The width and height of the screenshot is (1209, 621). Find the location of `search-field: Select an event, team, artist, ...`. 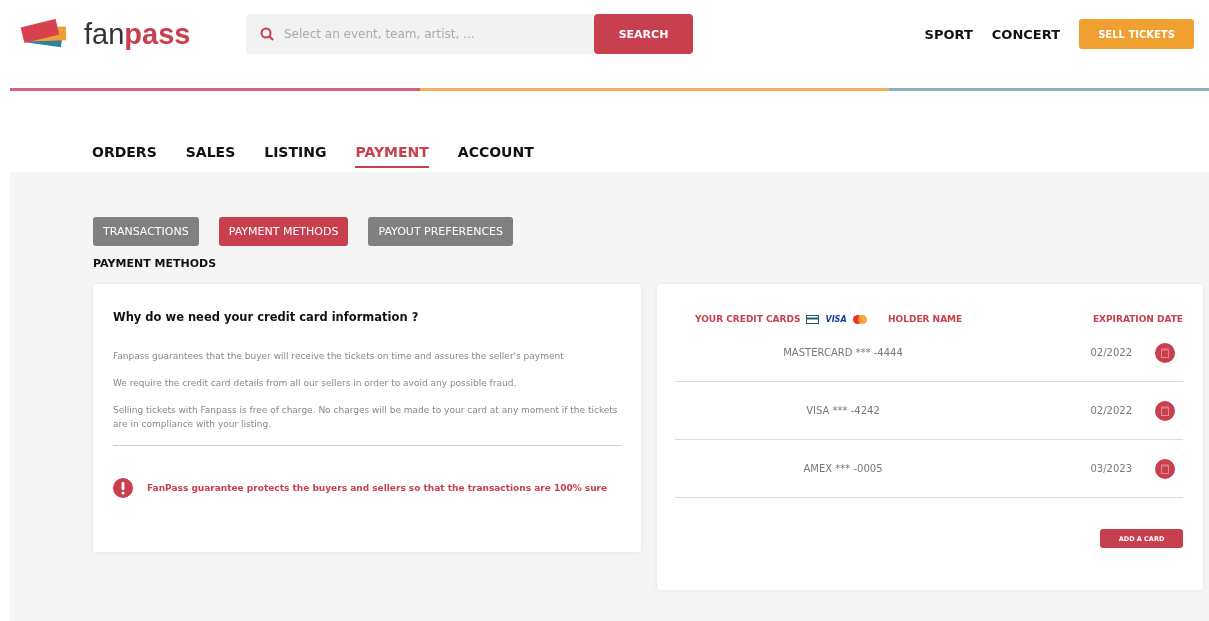

search-field: Select an event, team, artist, ... is located at coordinates (420, 34).